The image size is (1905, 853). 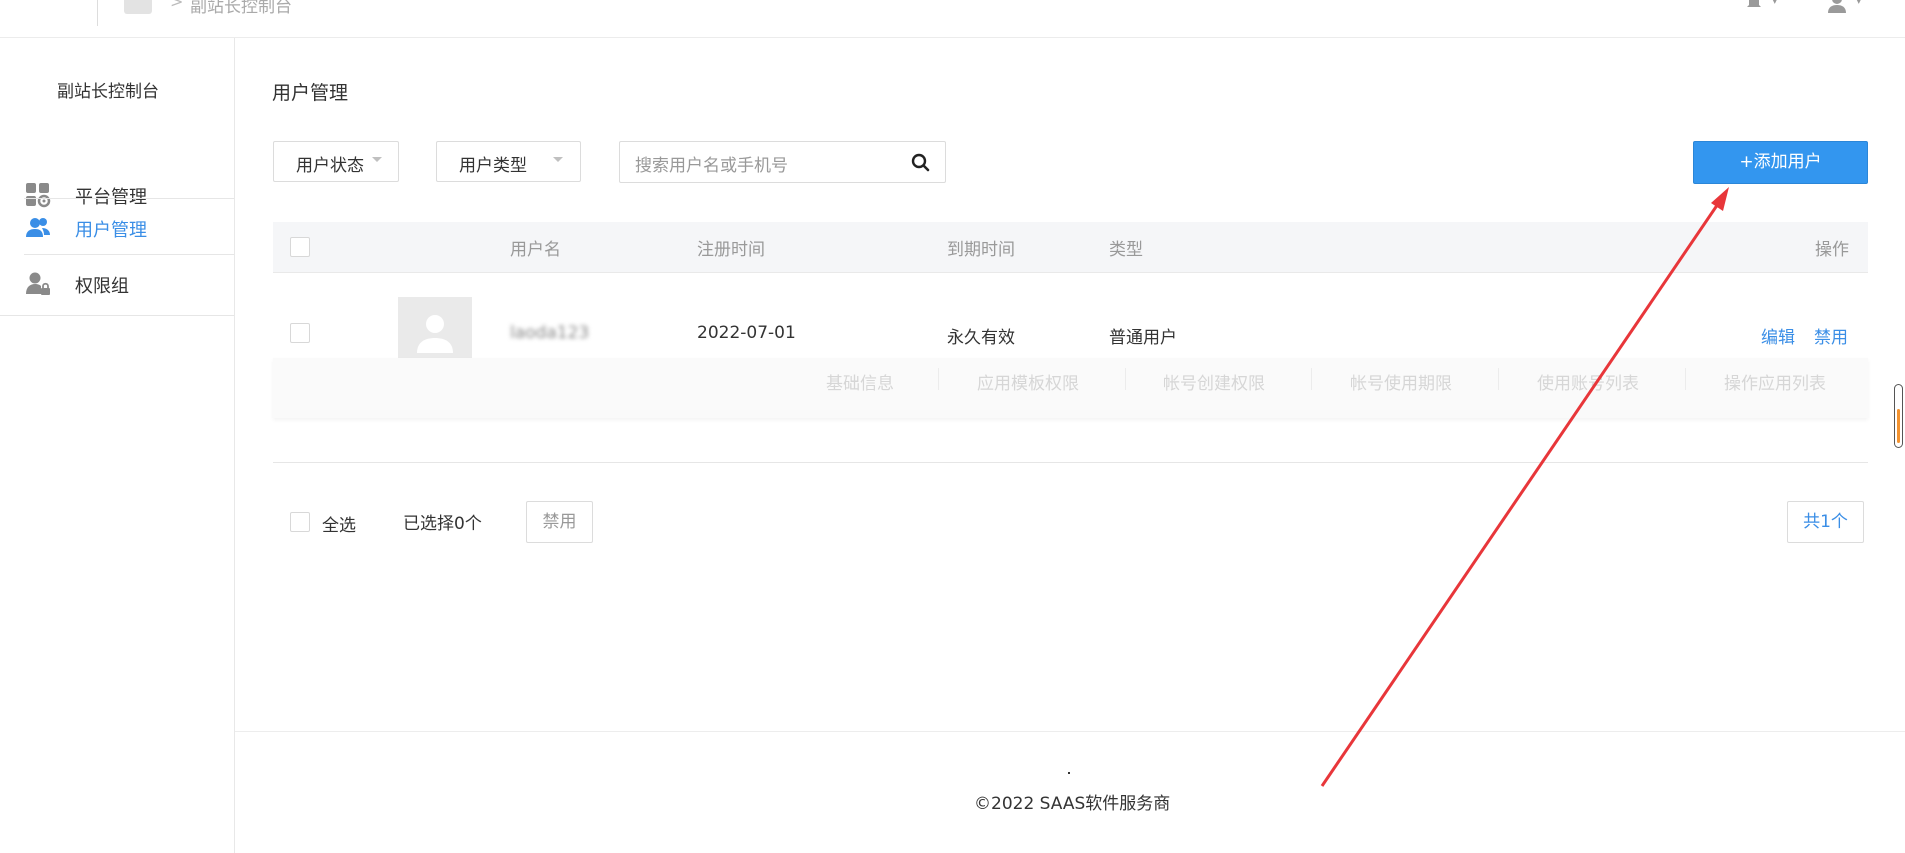 I want to click on column-header-type: 类型, so click(x=1126, y=250).